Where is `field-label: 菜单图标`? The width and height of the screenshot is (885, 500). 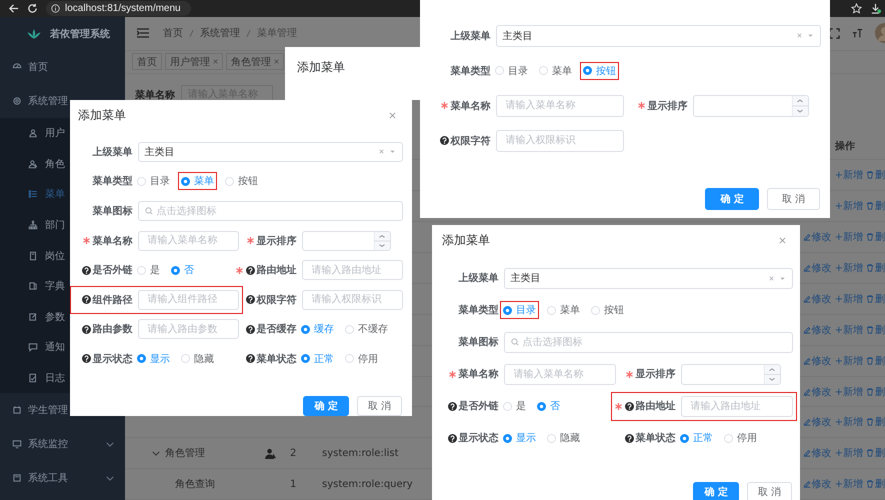 field-label: 菜单图标 is located at coordinates (478, 342).